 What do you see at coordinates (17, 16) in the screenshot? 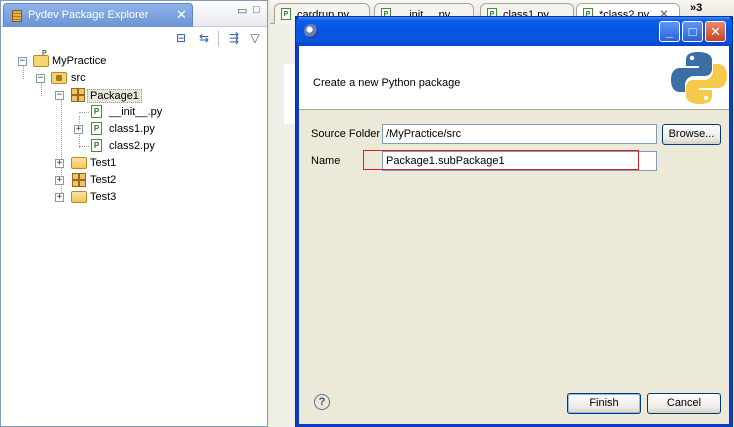
I see `package-explorer-icon` at bounding box center [17, 16].